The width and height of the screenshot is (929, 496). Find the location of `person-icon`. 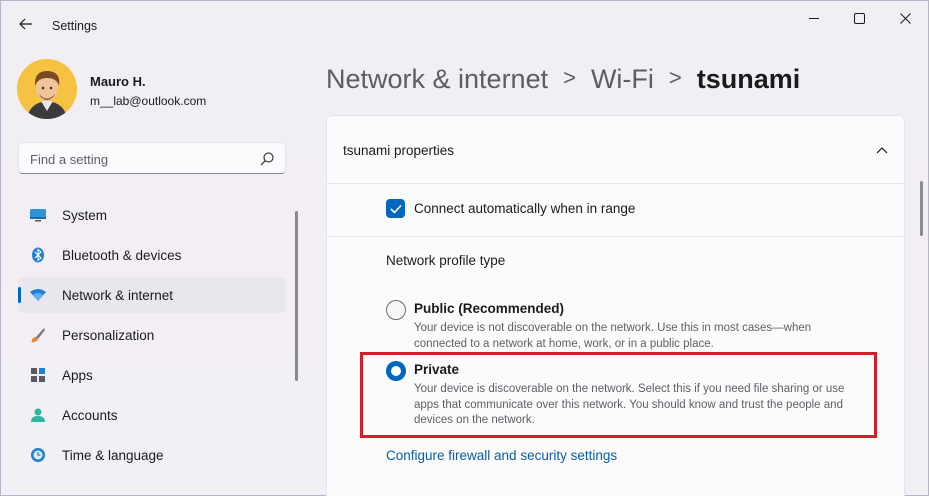

person-icon is located at coordinates (38, 415).